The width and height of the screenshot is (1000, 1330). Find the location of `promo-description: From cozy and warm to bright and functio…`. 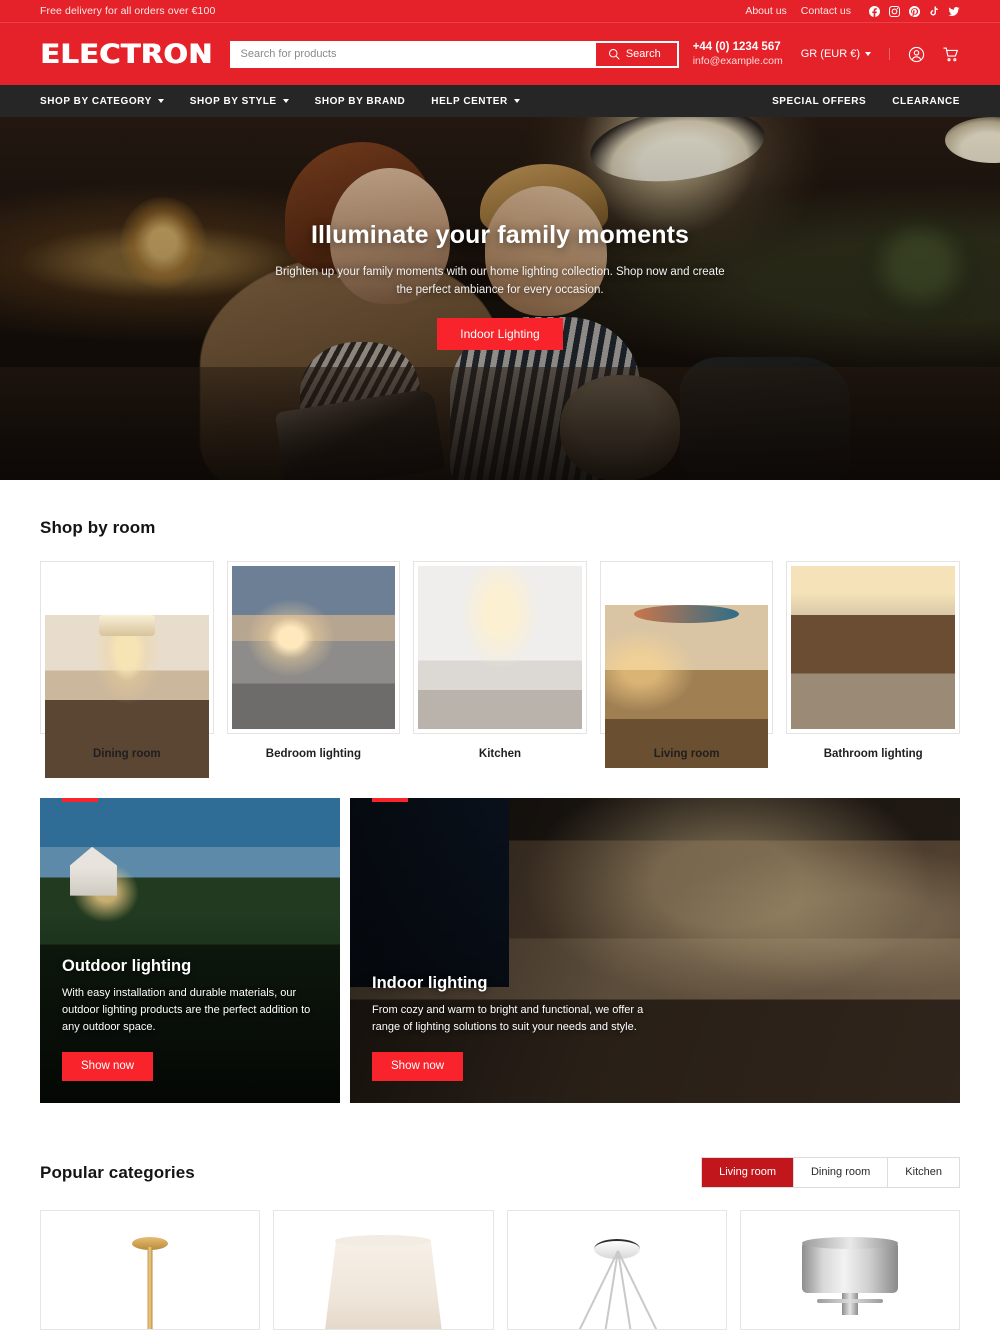

promo-description: From cozy and warm to bright and functio… is located at coordinates (508, 1018).